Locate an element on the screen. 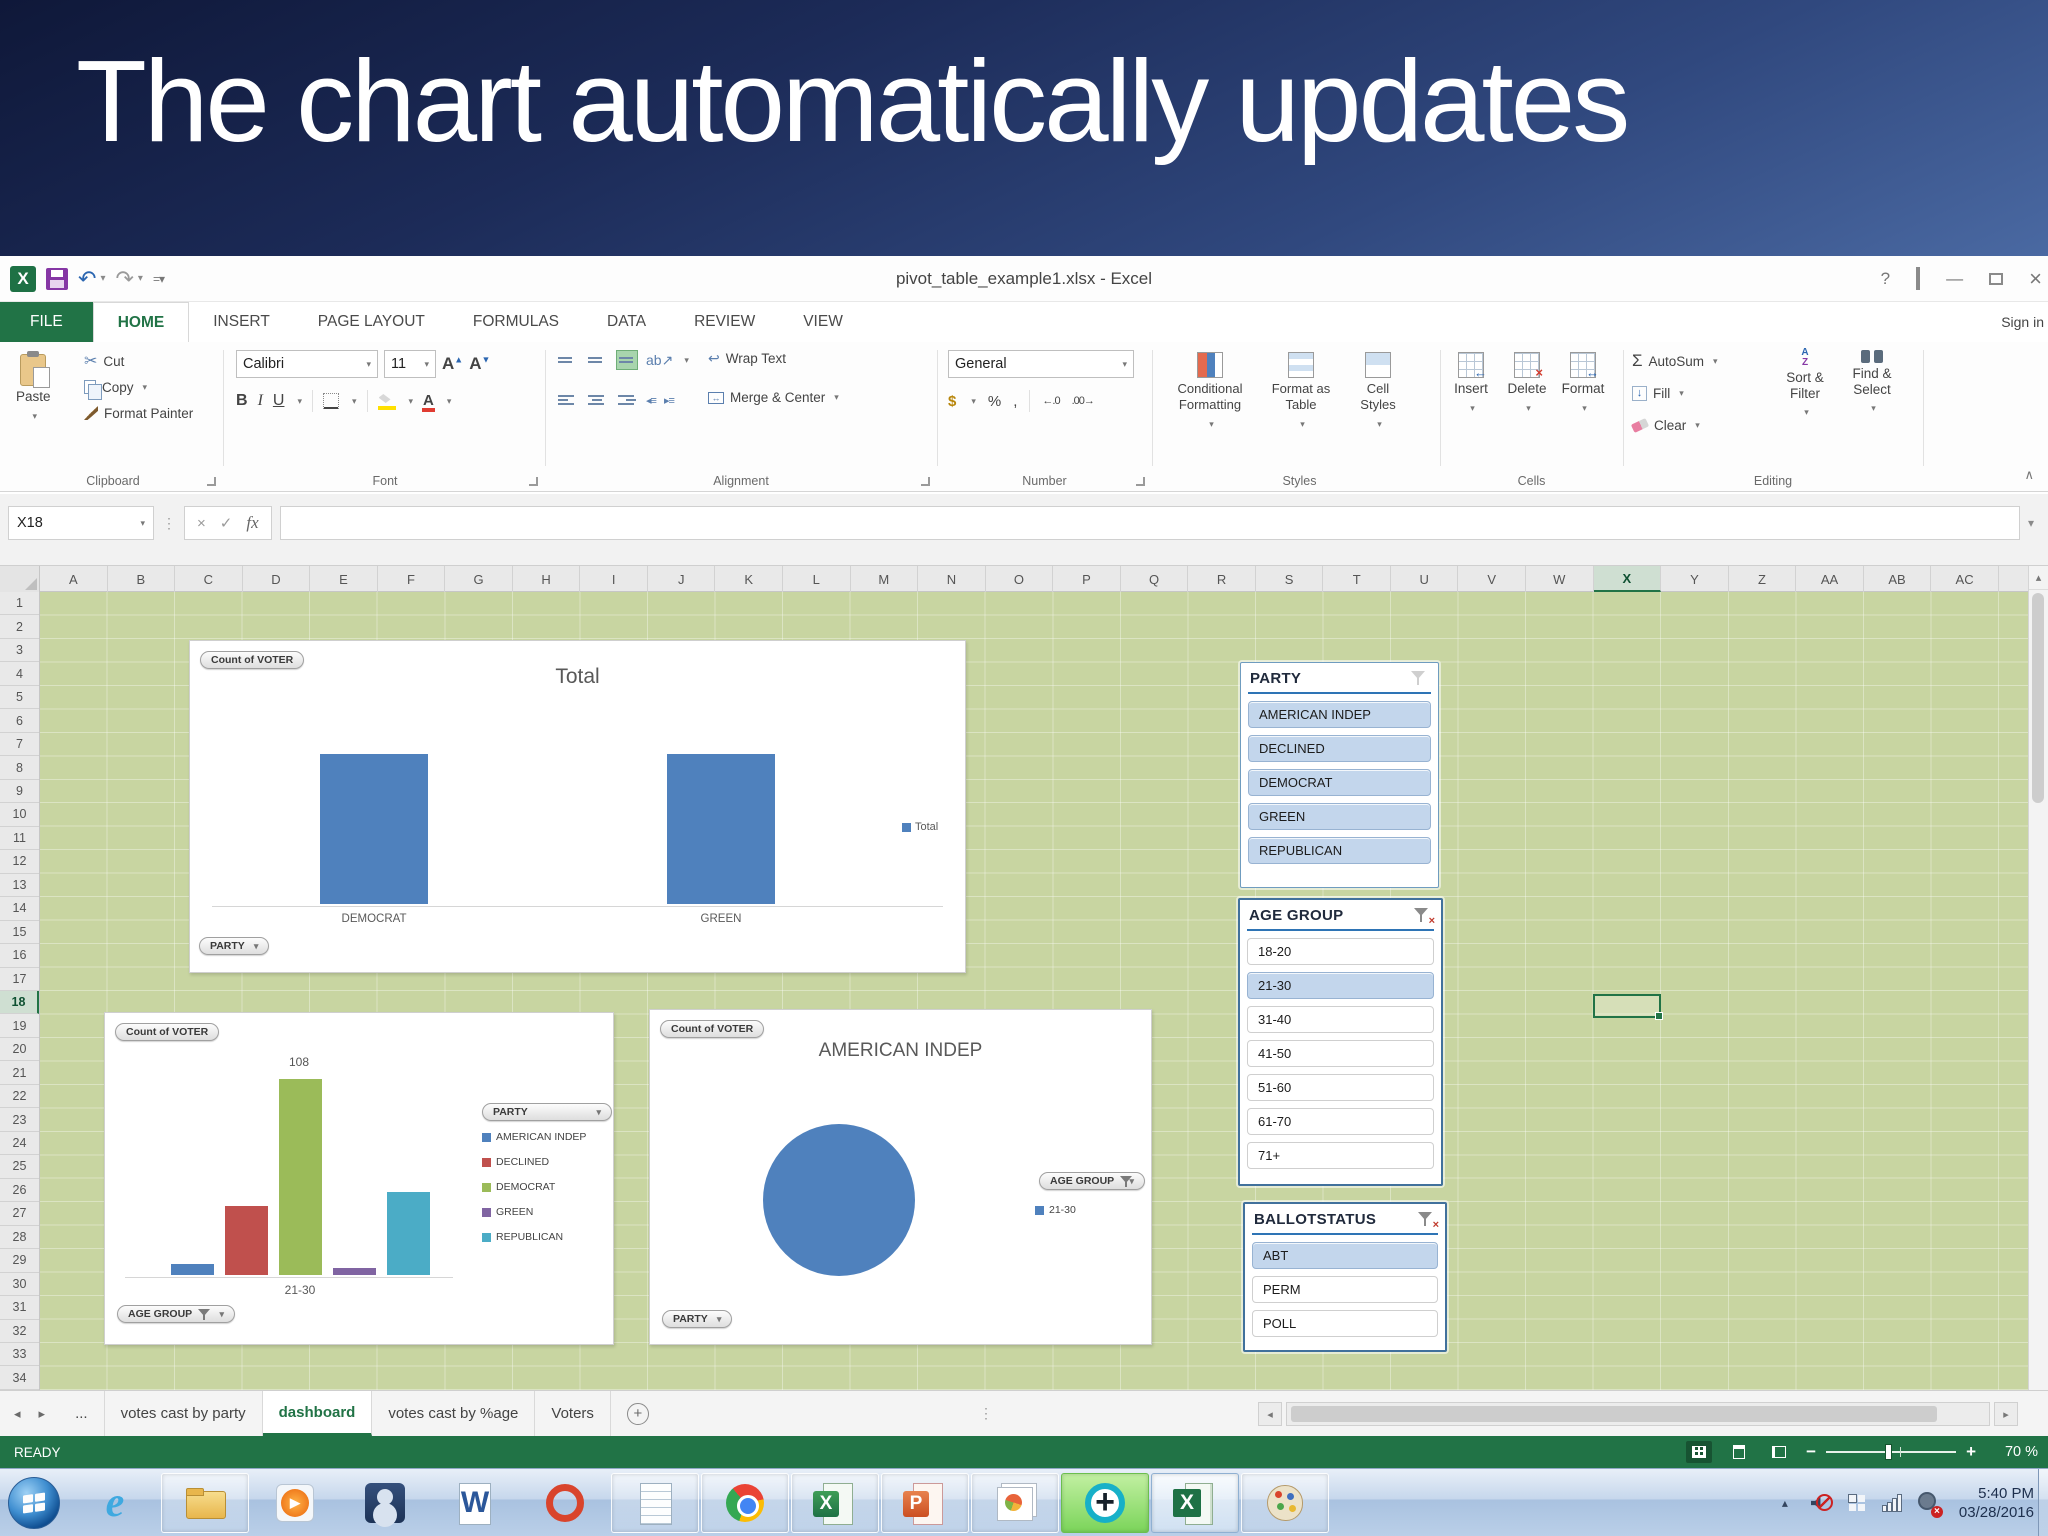  pivot-legend-button-party: PARTY ▾ is located at coordinates (547, 1112).